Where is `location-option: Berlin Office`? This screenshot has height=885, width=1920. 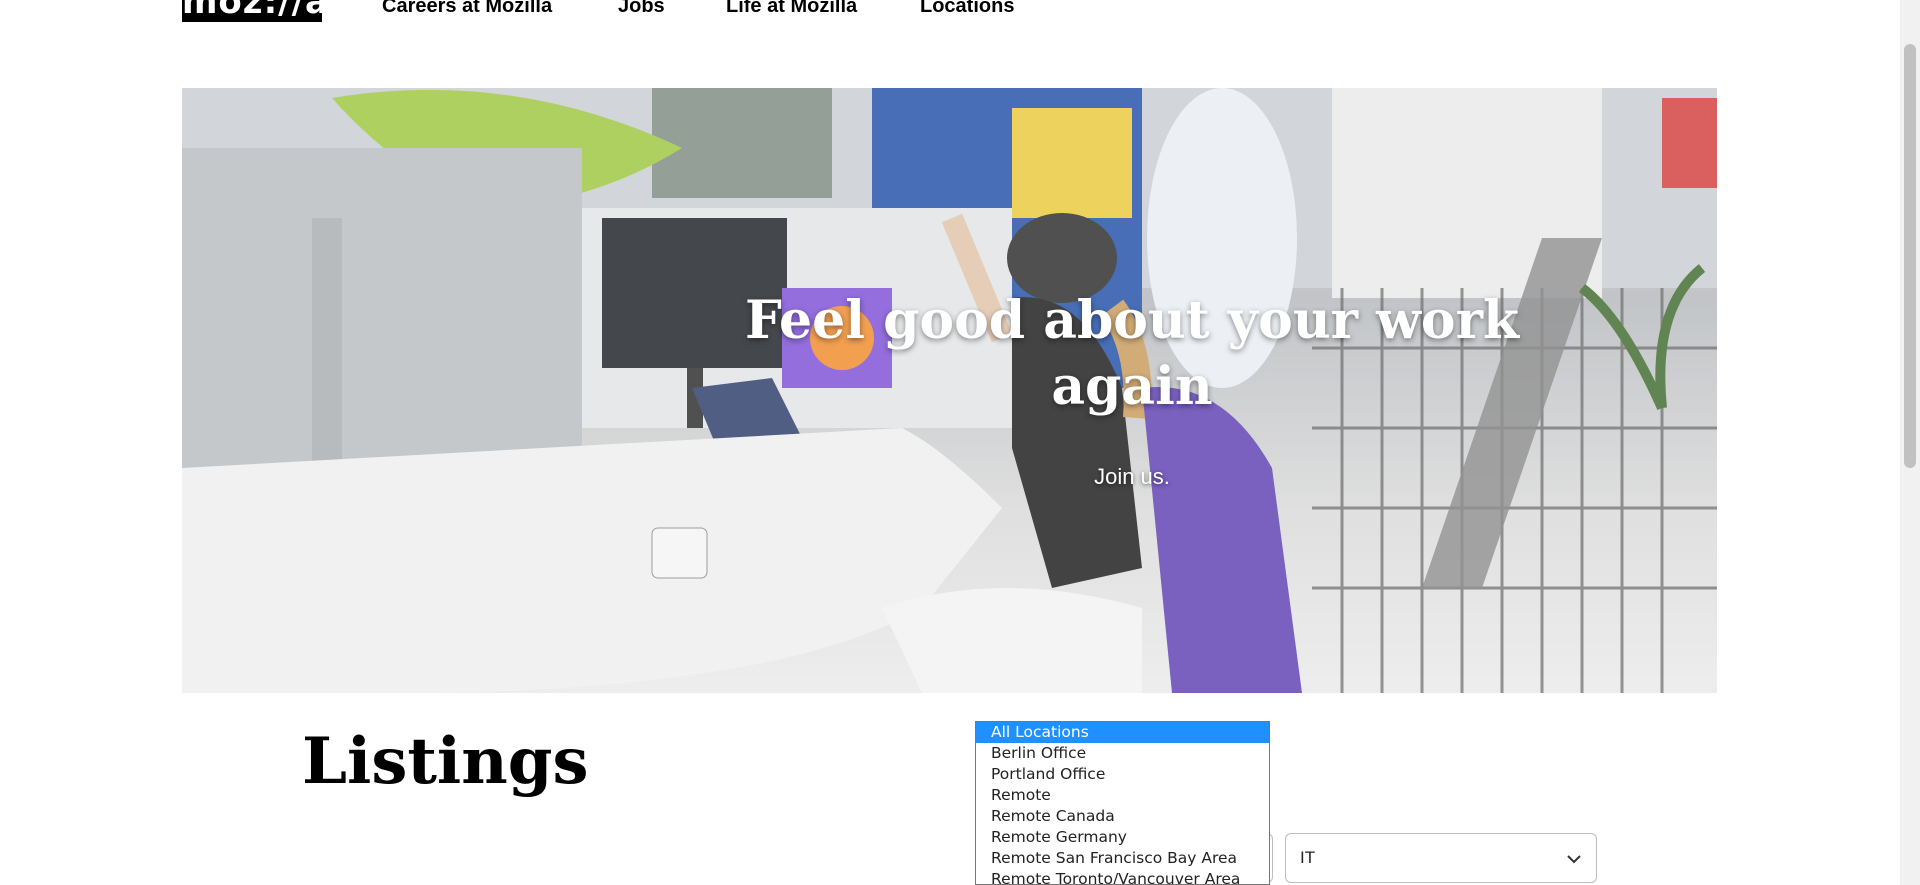
location-option: Berlin Office is located at coordinates (1122, 753).